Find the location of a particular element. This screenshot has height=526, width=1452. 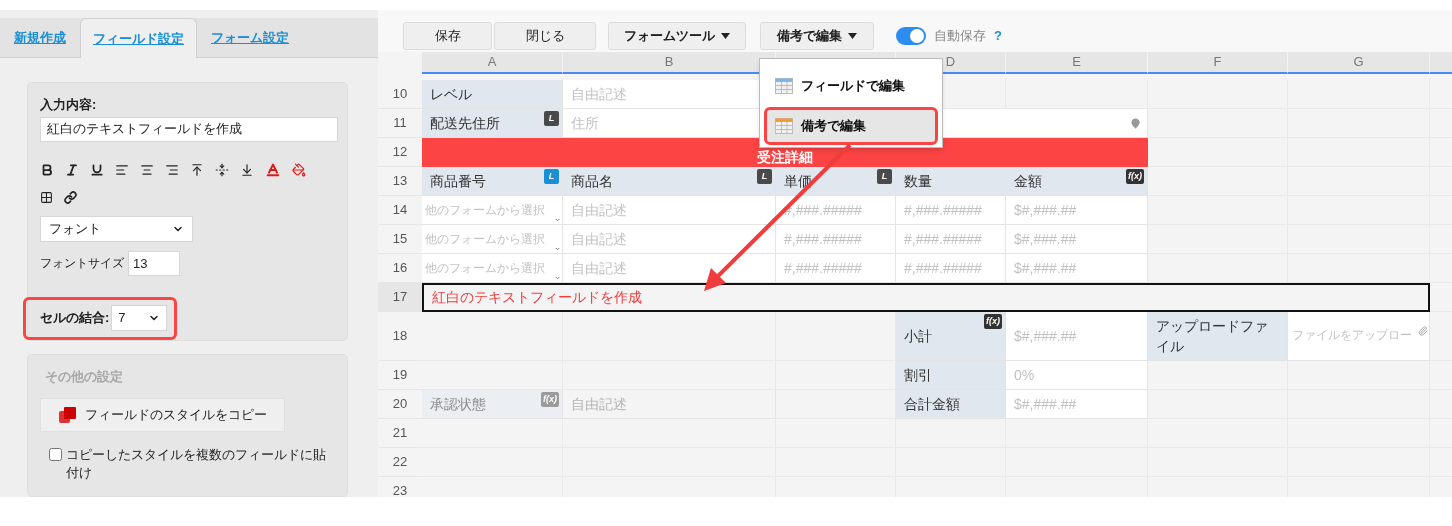

copy-style-button: フィールドのスタイルをコピー is located at coordinates (162, 415).